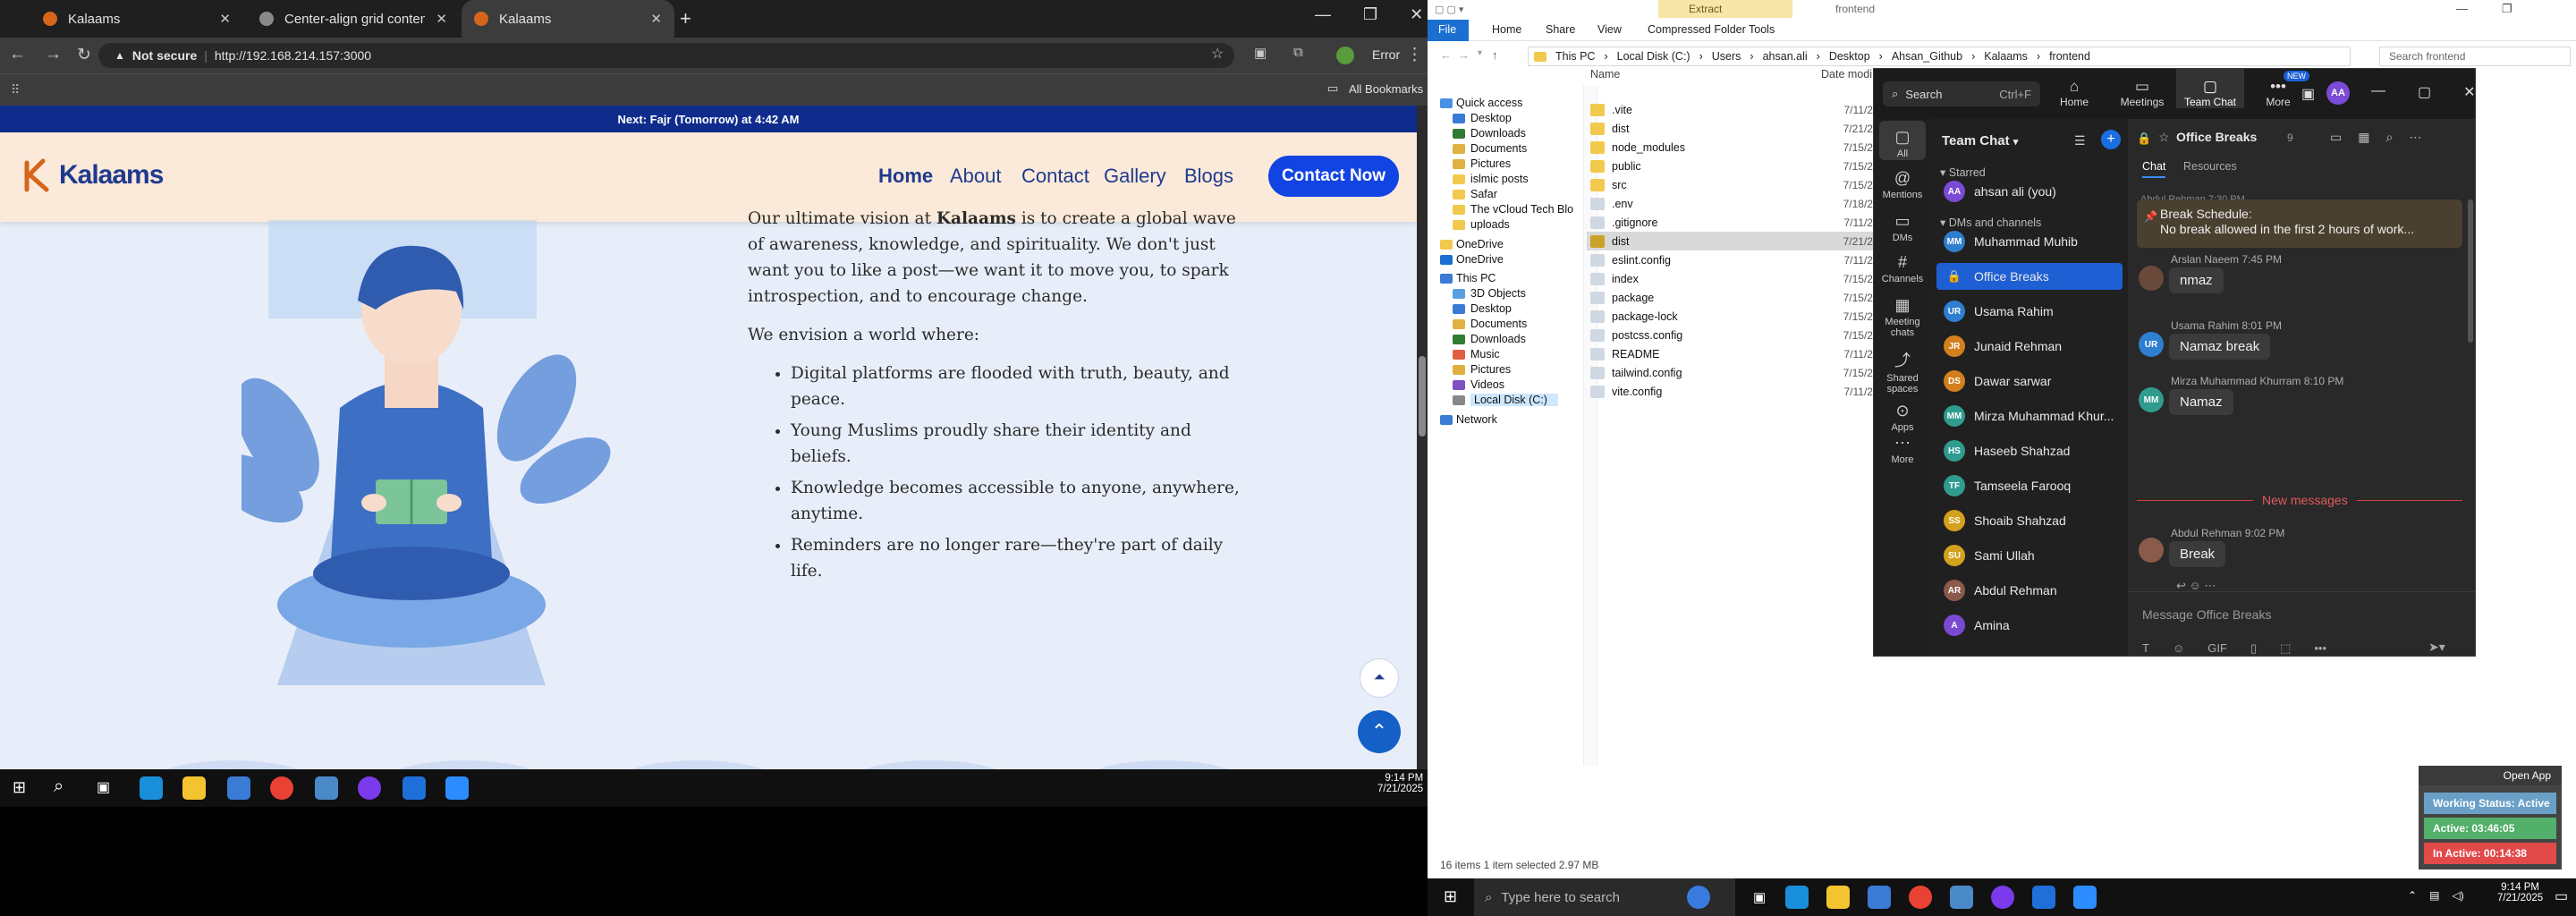 The width and height of the screenshot is (2576, 916). What do you see at coordinates (568, 19) in the screenshot?
I see `browser-tab-3-active: Kalaams ✕` at bounding box center [568, 19].